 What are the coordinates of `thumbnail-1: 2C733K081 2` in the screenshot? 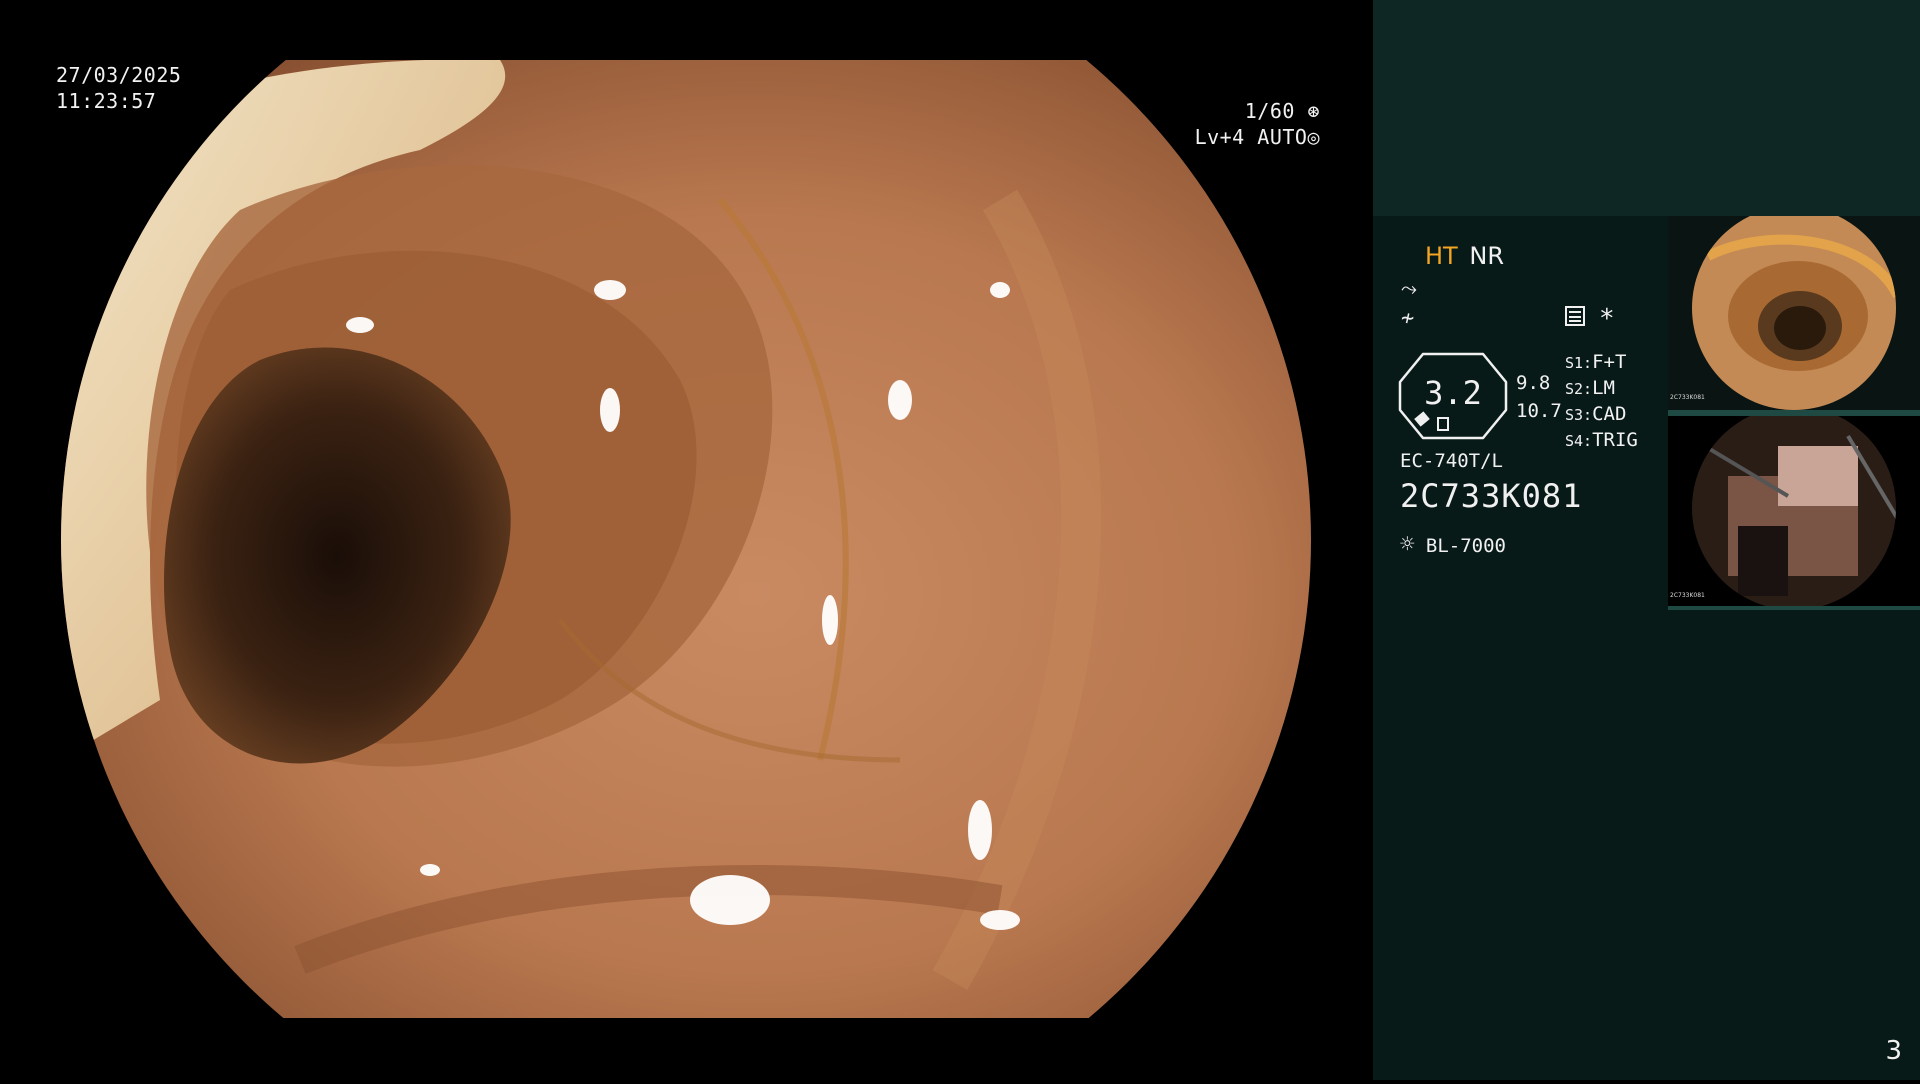 It's located at (1794, 313).